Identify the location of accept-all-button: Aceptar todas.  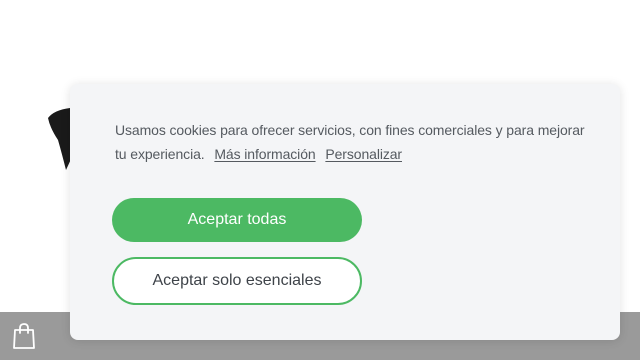
(237, 220).